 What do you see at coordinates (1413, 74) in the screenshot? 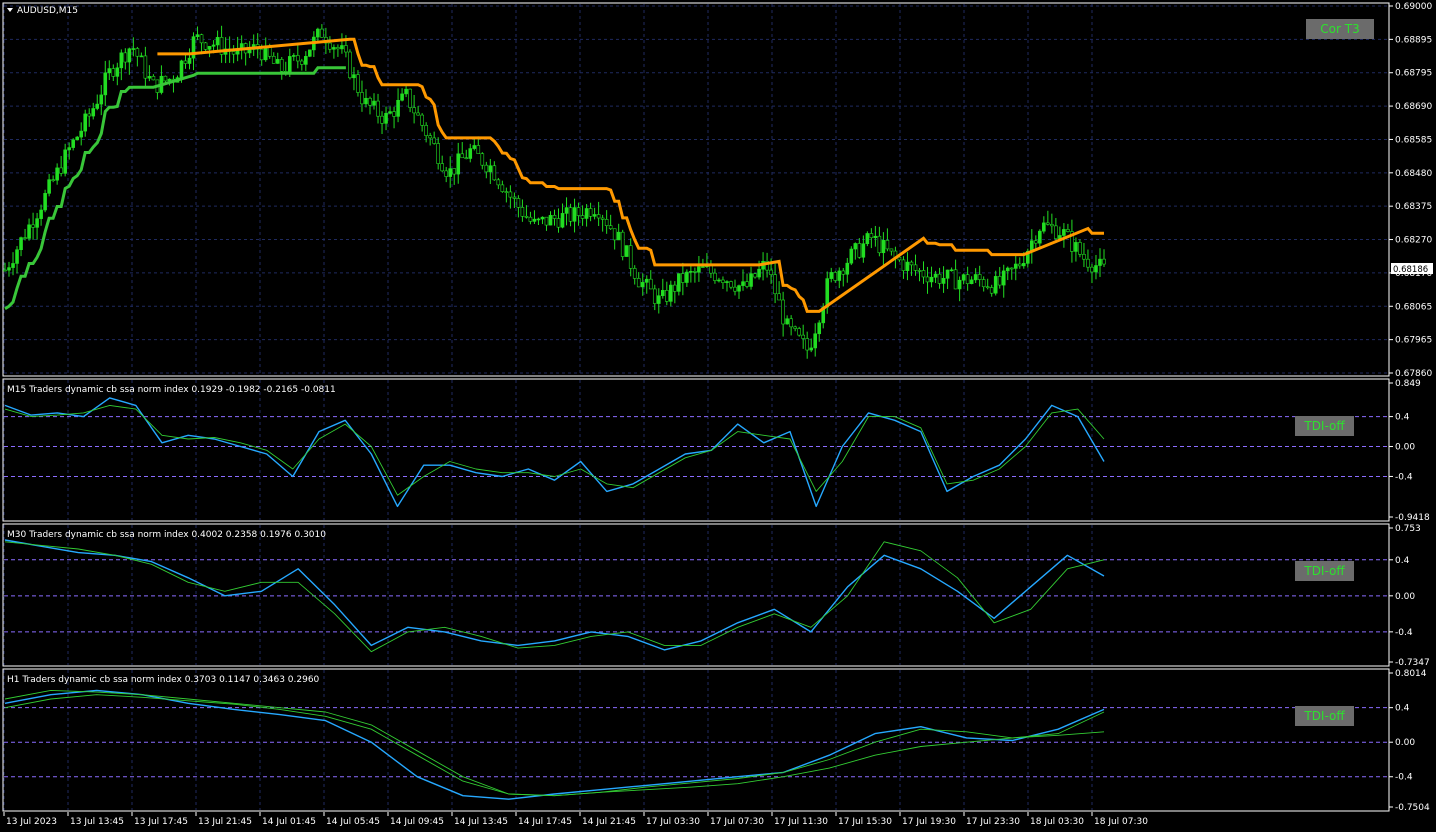
I see `price-tick-label: 0.68795` at bounding box center [1413, 74].